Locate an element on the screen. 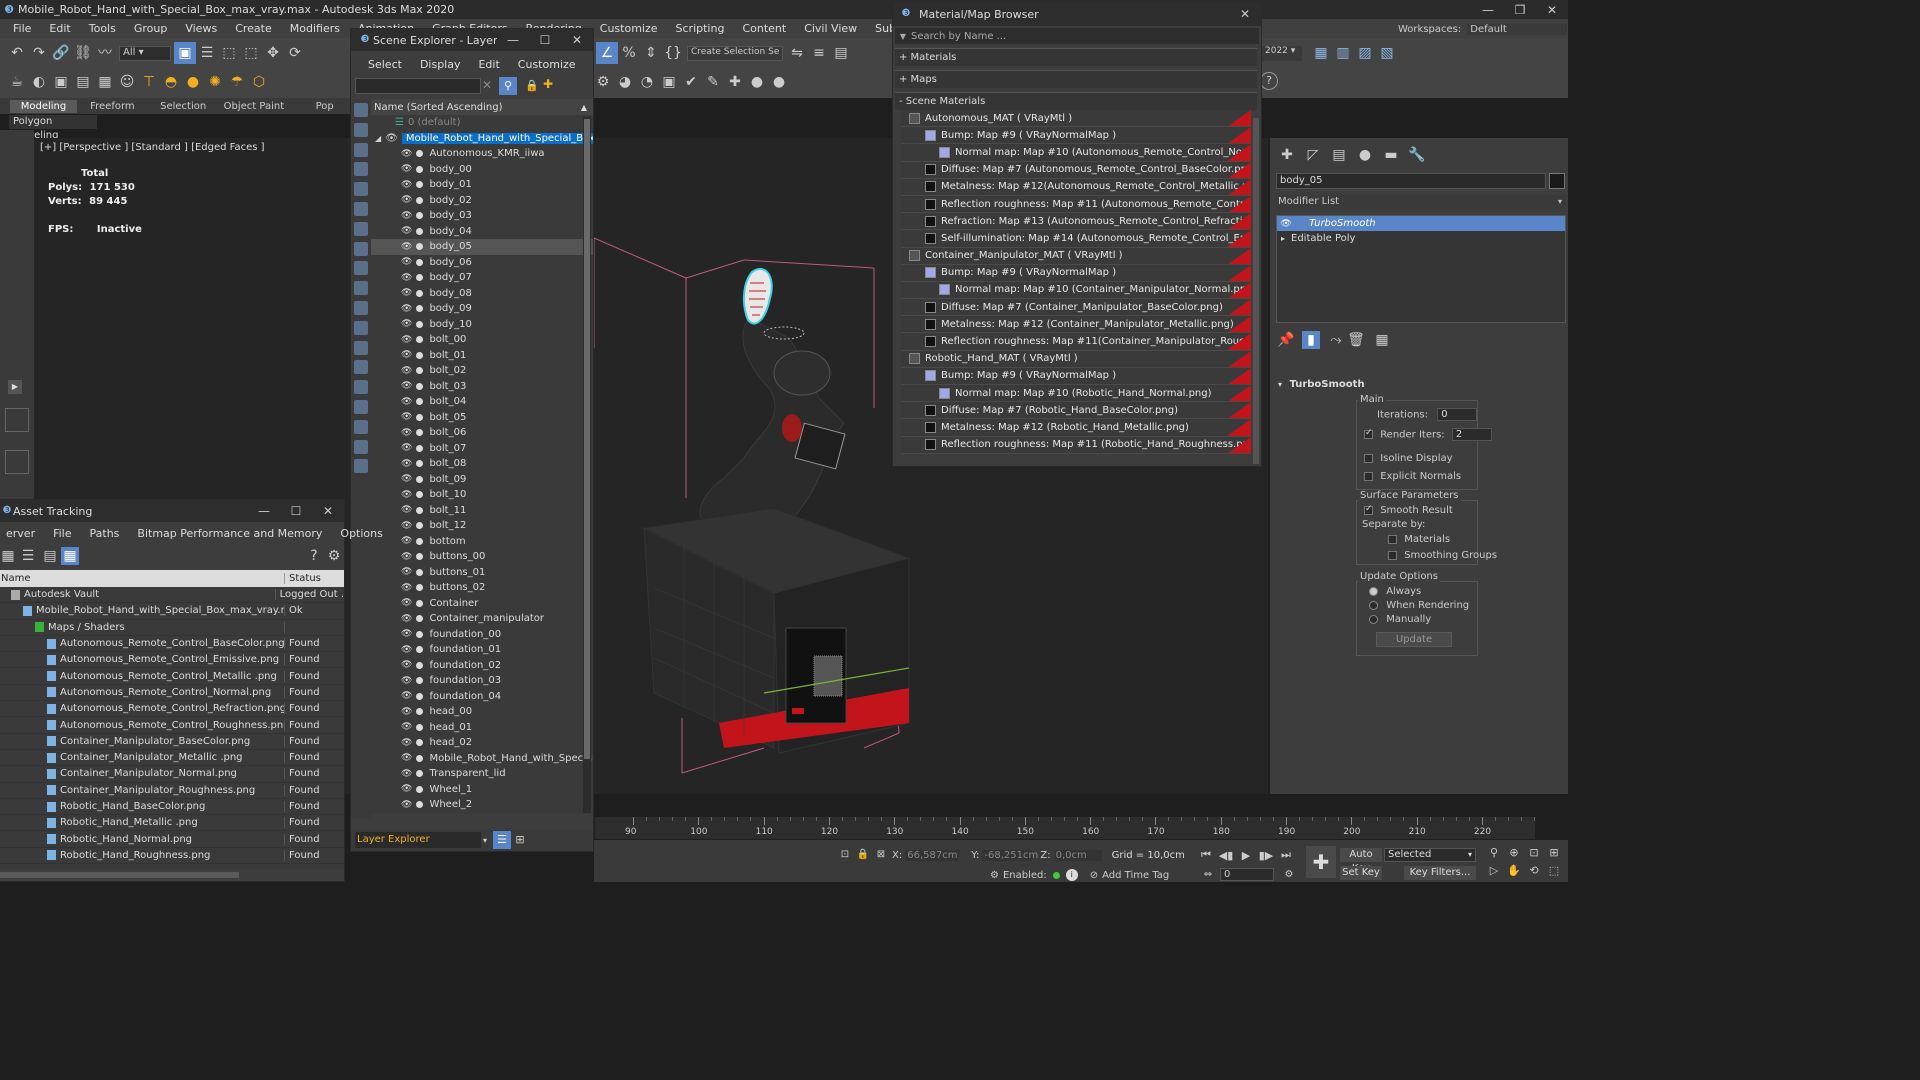  se-close-icon: ✕ is located at coordinates (577, 40).